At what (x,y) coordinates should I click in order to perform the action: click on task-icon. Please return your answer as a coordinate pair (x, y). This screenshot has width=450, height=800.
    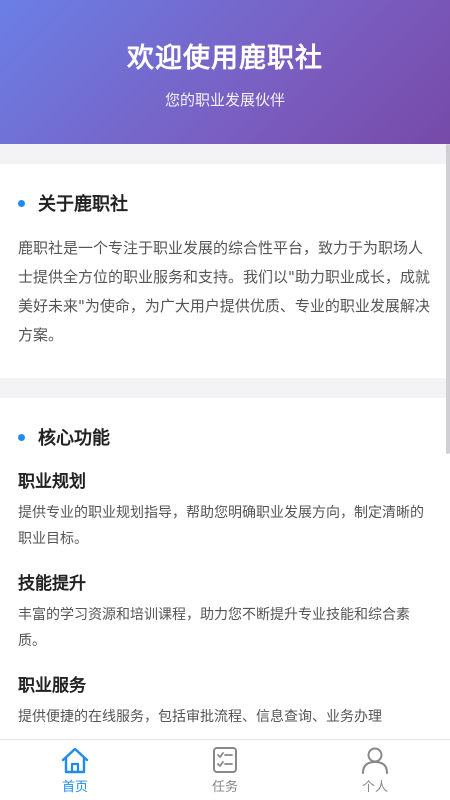
    Looking at the image, I should click on (225, 760).